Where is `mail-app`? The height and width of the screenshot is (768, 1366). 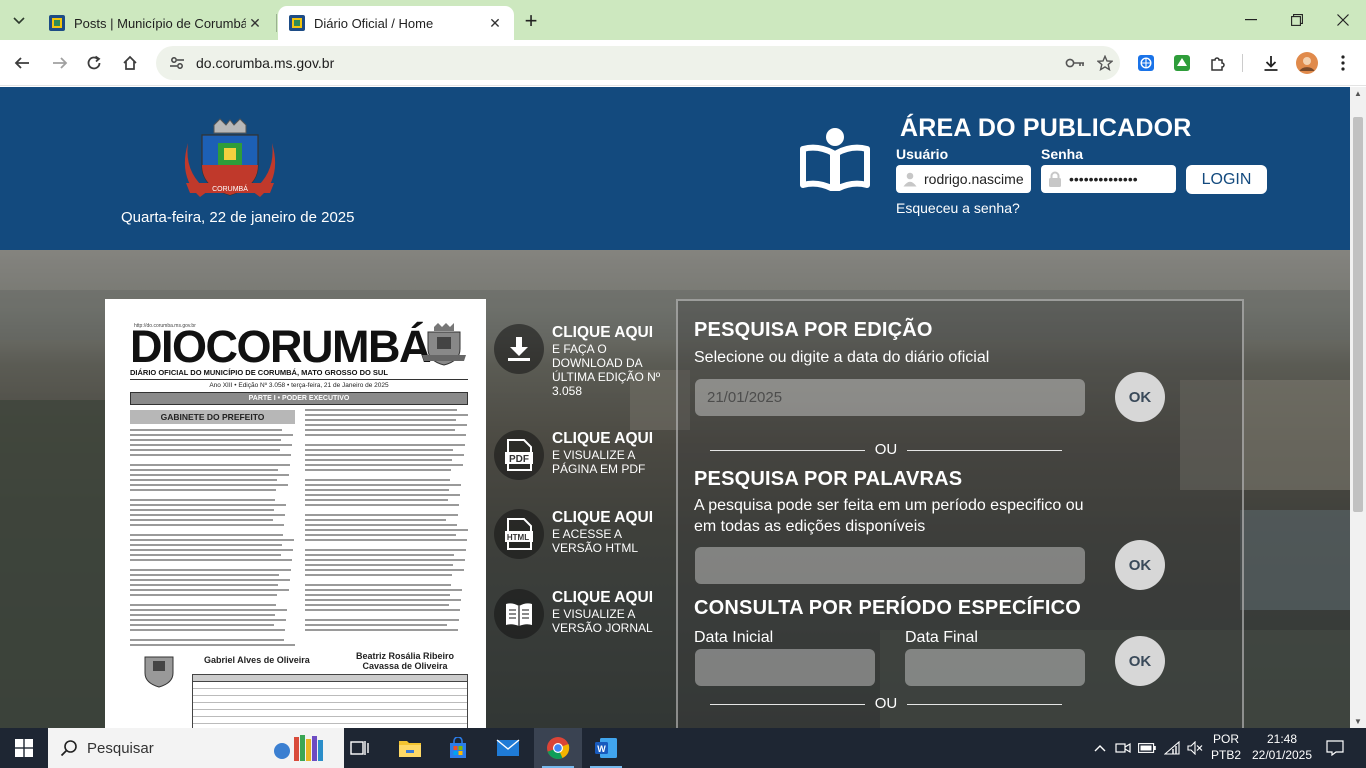 mail-app is located at coordinates (508, 748).